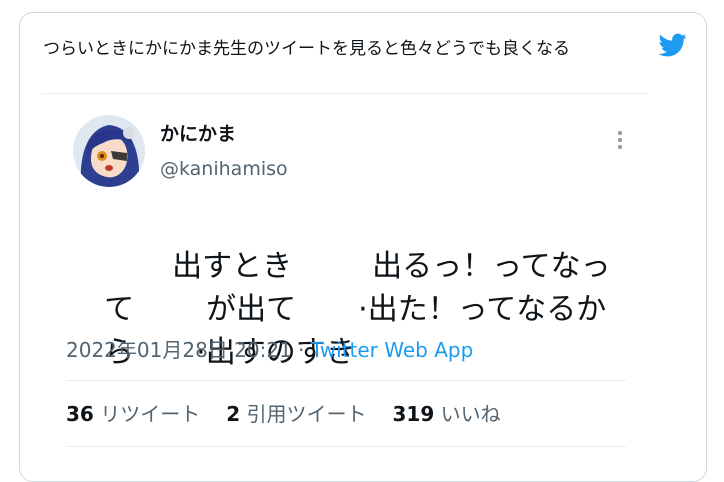 The height and width of the screenshot is (482, 724). Describe the element at coordinates (413, 414) in the screenshot. I see `likes-count: 319` at that location.